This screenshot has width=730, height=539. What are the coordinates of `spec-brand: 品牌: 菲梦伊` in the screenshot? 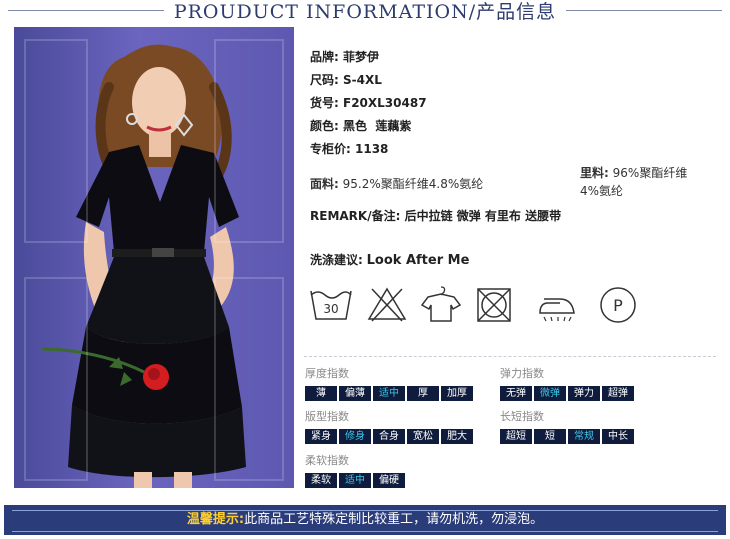 It's located at (344, 56).